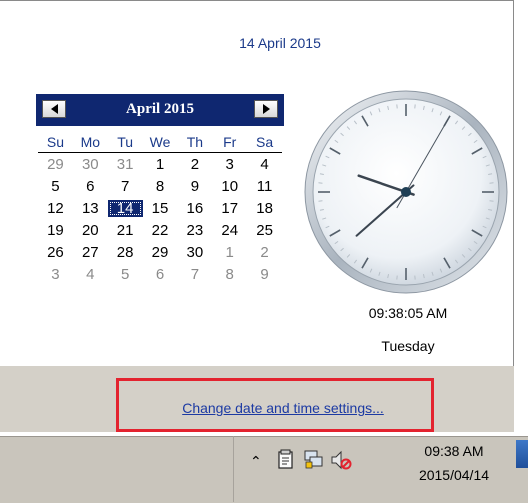 The image size is (528, 503). I want to click on calendar-day: 11, so click(264, 186).